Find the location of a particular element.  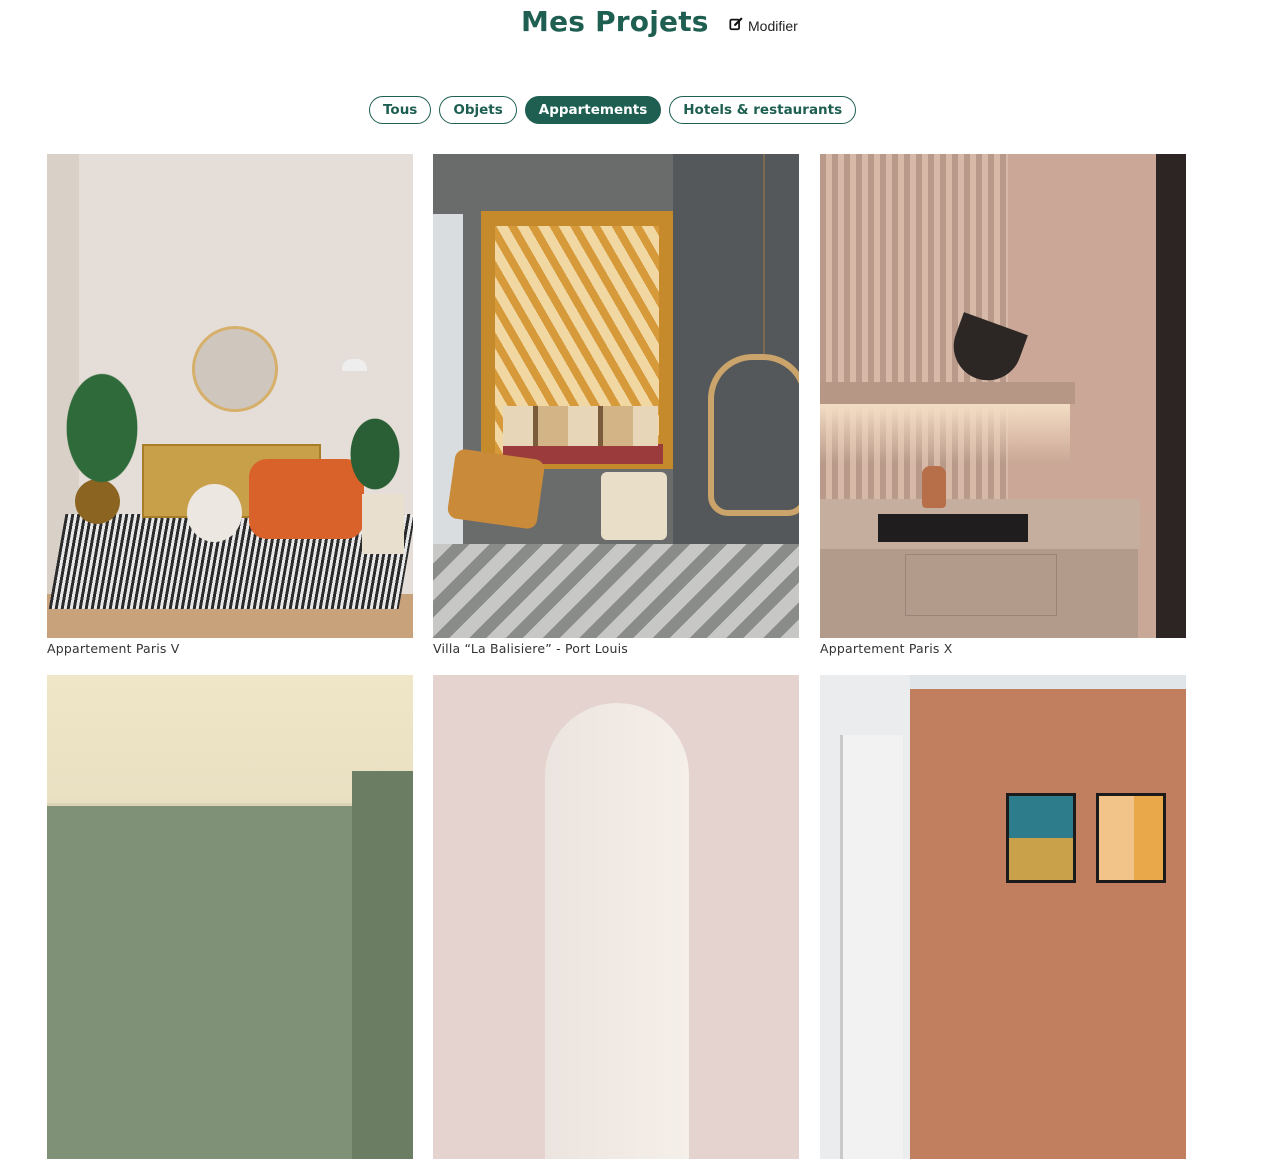

page-header: Mes Projets Modifier is located at coordinates (631, 25).